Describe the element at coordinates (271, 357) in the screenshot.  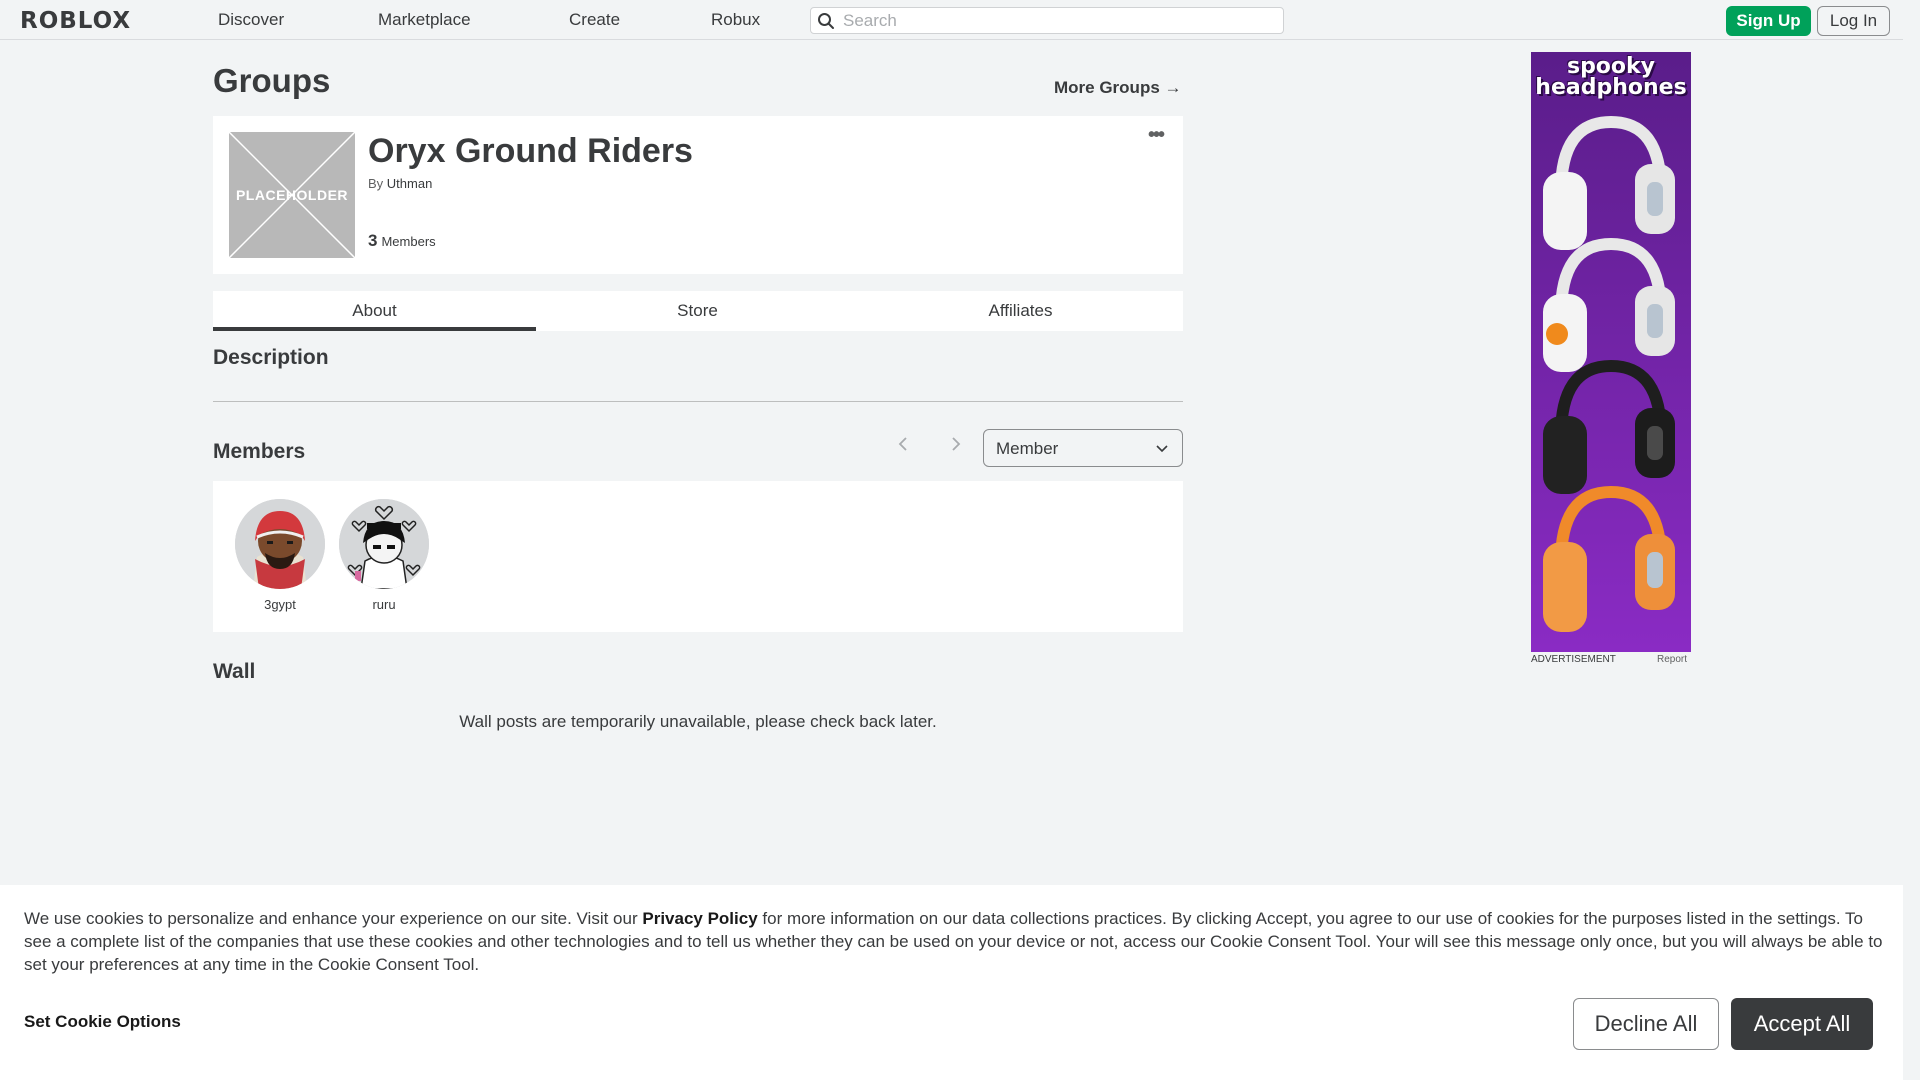
I see `description-heading: Description` at that location.